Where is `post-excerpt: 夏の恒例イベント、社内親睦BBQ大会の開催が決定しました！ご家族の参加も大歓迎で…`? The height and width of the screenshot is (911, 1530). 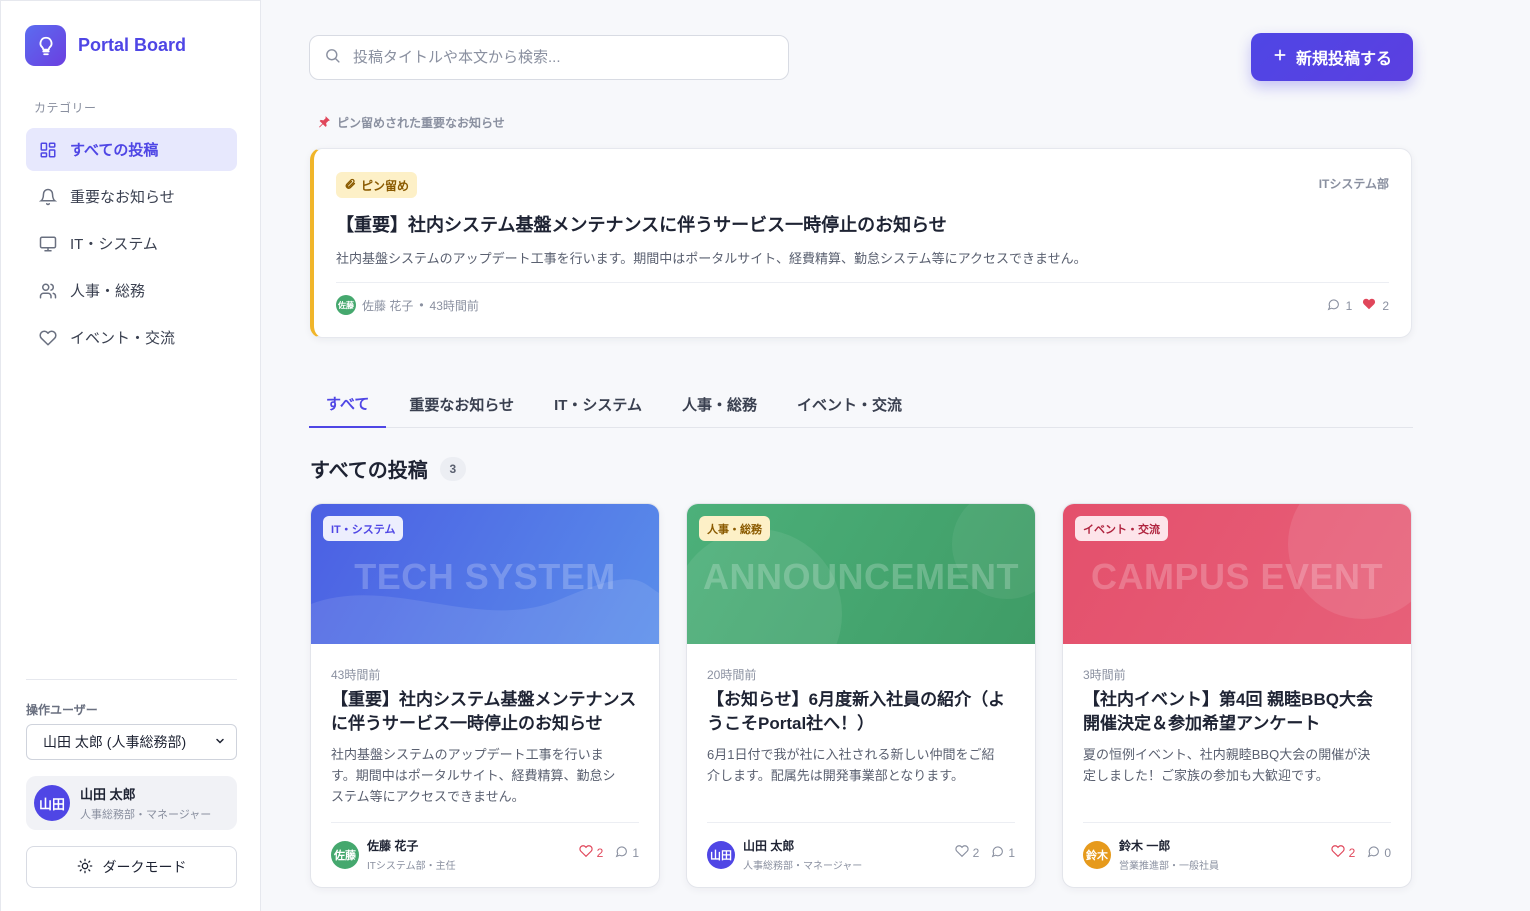
post-excerpt: 夏の恒例イベント、社内親睦BBQ大会の開催が決定しました！ご家族の参加も大歓迎で… is located at coordinates (1227, 765).